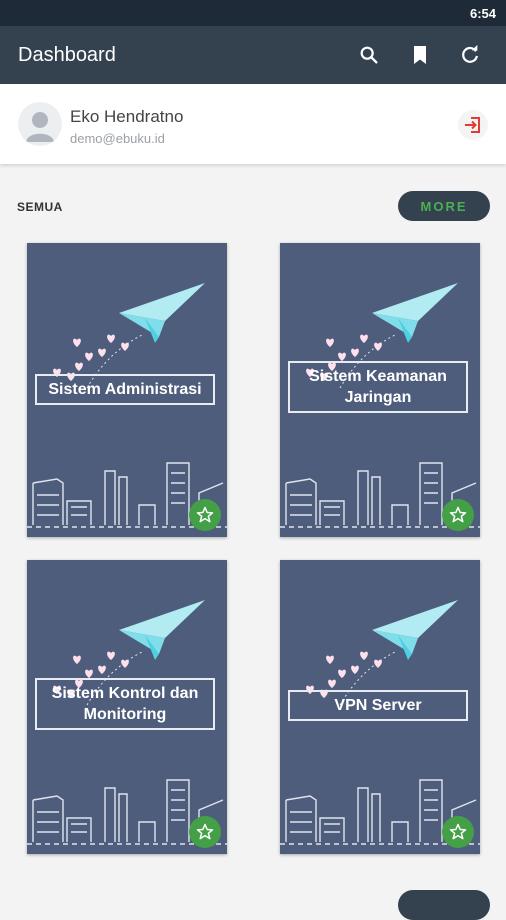  I want to click on status-time: 6:54, so click(482, 13).